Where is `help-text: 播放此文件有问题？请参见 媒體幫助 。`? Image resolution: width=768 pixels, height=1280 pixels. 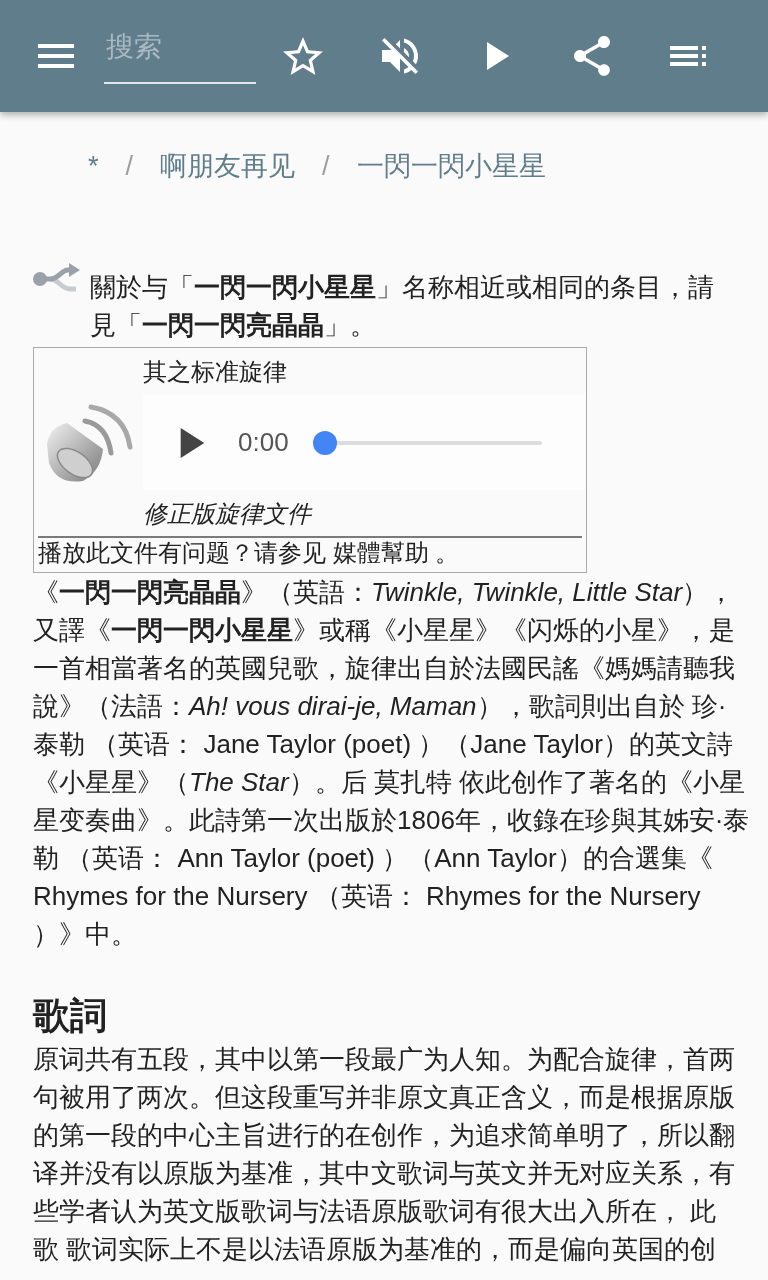 help-text: 播放此文件有问题？请参见 媒體幫助 。 is located at coordinates (249, 553).